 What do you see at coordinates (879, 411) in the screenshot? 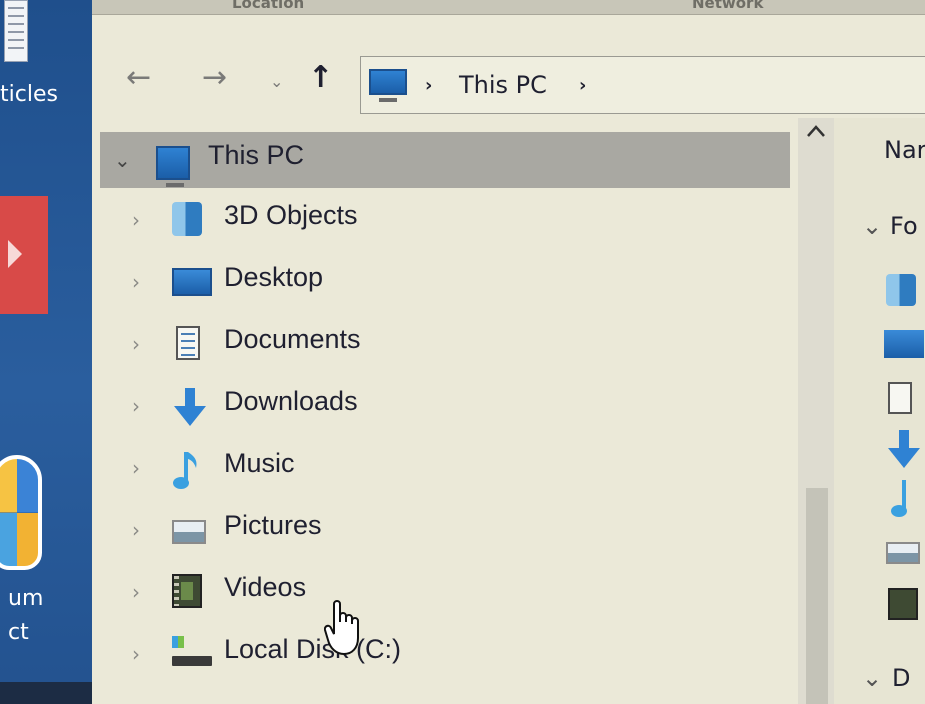
I see `content-pane: Nar ⌄ Fo ⌄ D` at bounding box center [879, 411].